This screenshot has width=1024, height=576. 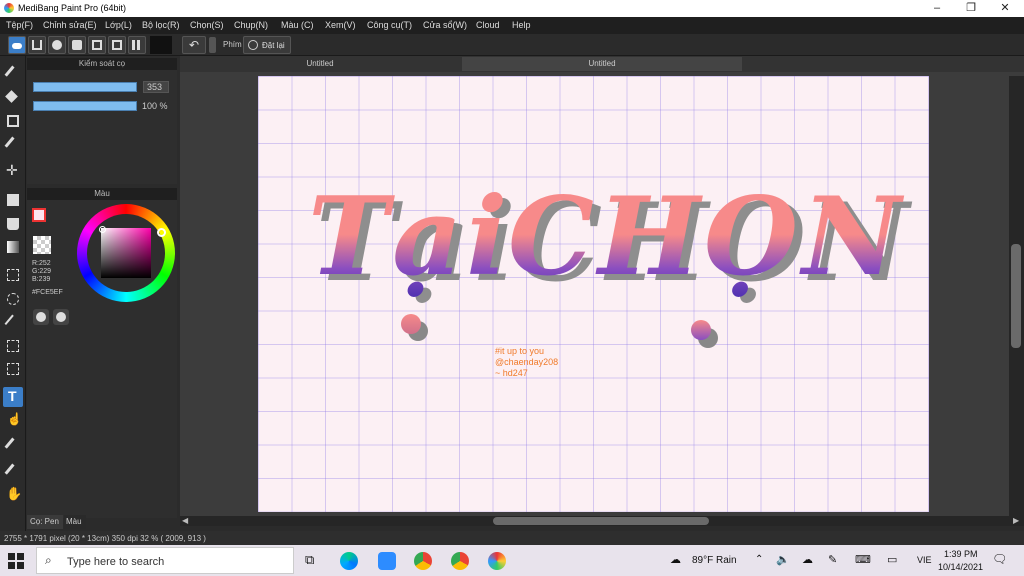 I want to click on scroll-left-arrow-icon: ◀, so click(x=185, y=520).